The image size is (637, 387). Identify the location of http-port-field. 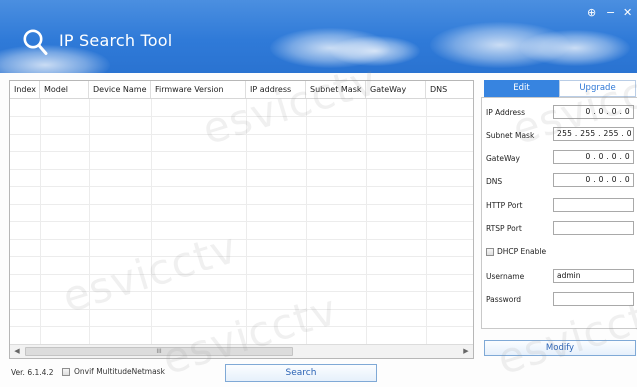
(593, 205).